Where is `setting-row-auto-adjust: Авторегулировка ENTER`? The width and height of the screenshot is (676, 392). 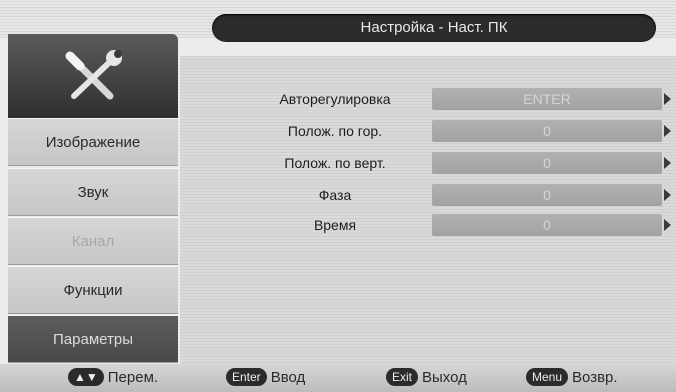
setting-row-auto-adjust: Авторегулировка ENTER is located at coordinates (428, 99).